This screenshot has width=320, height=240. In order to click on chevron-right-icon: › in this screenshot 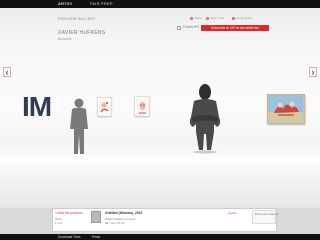, I will do `click(313, 72)`.